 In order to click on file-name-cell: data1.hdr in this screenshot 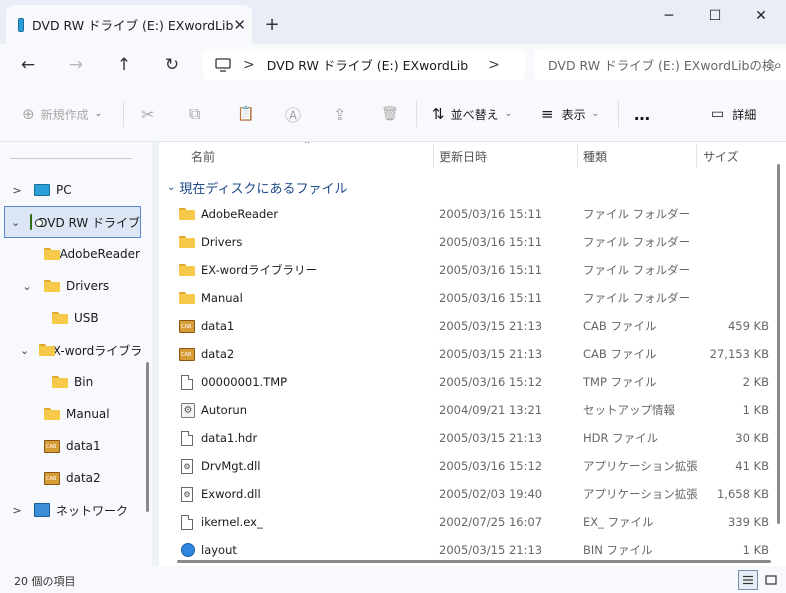, I will do `click(218, 438)`.